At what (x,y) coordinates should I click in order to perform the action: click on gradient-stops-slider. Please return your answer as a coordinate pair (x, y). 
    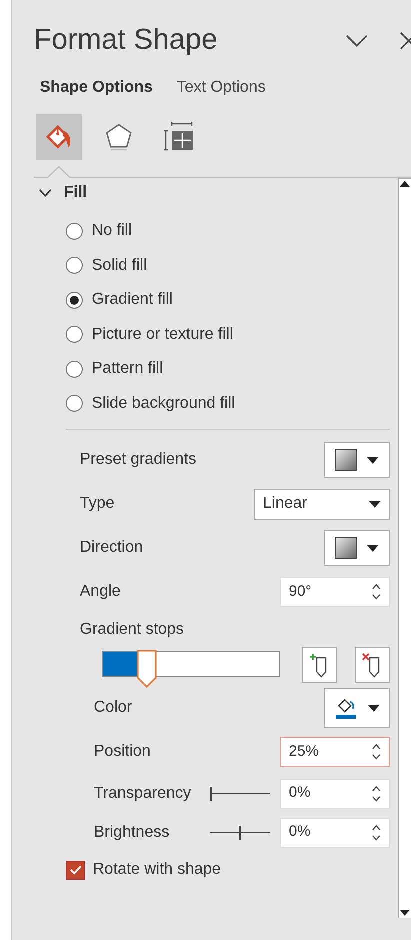
    Looking at the image, I should click on (191, 670).